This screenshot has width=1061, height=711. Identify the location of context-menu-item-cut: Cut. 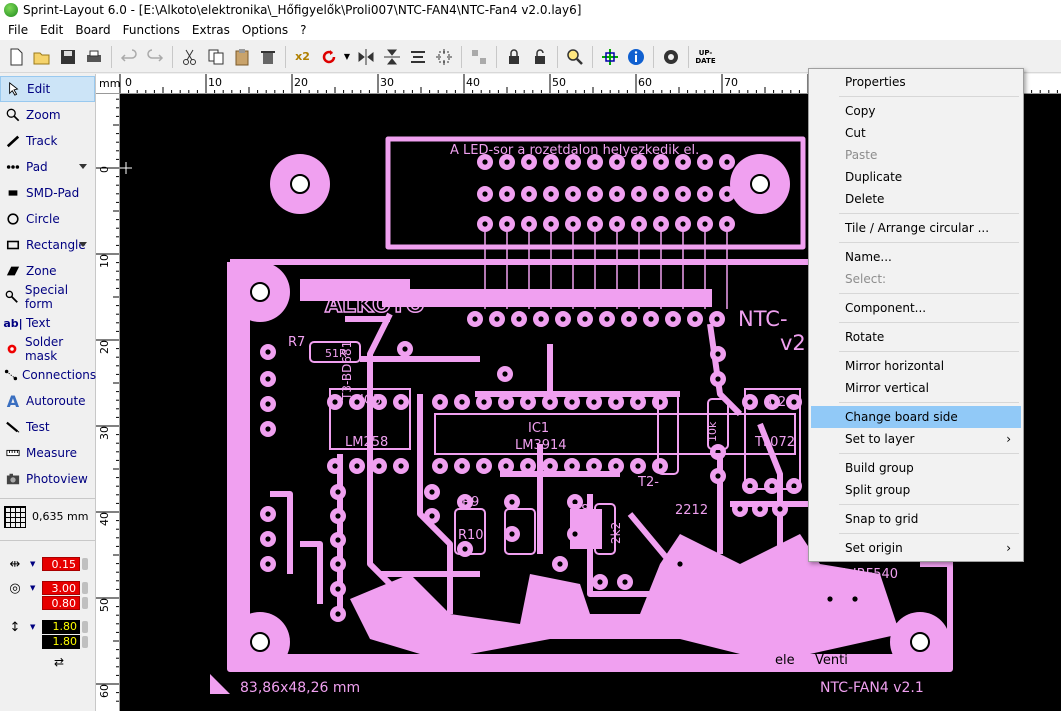
(916, 133).